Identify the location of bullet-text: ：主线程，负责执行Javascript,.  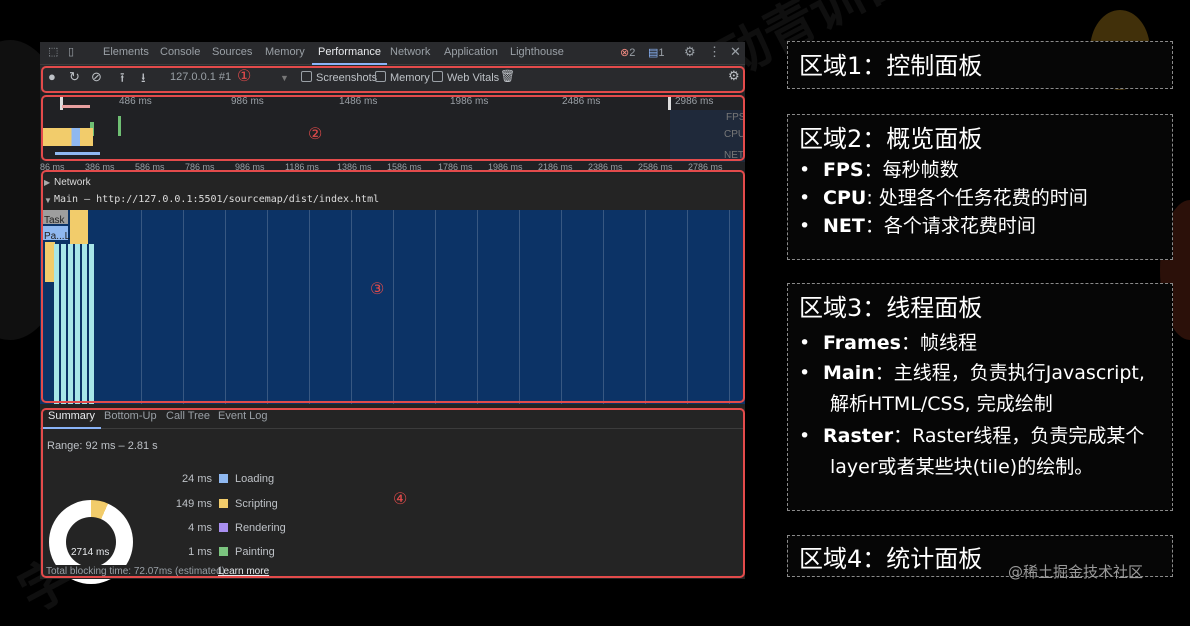
(1009, 373).